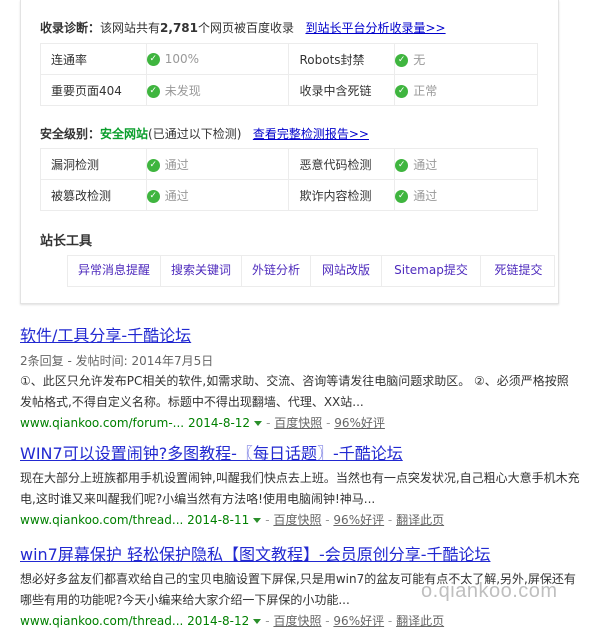  What do you see at coordinates (117, 361) in the screenshot?
I see `result-meta: 2条回复 - 发帖时间: 2014年7月5日` at bounding box center [117, 361].